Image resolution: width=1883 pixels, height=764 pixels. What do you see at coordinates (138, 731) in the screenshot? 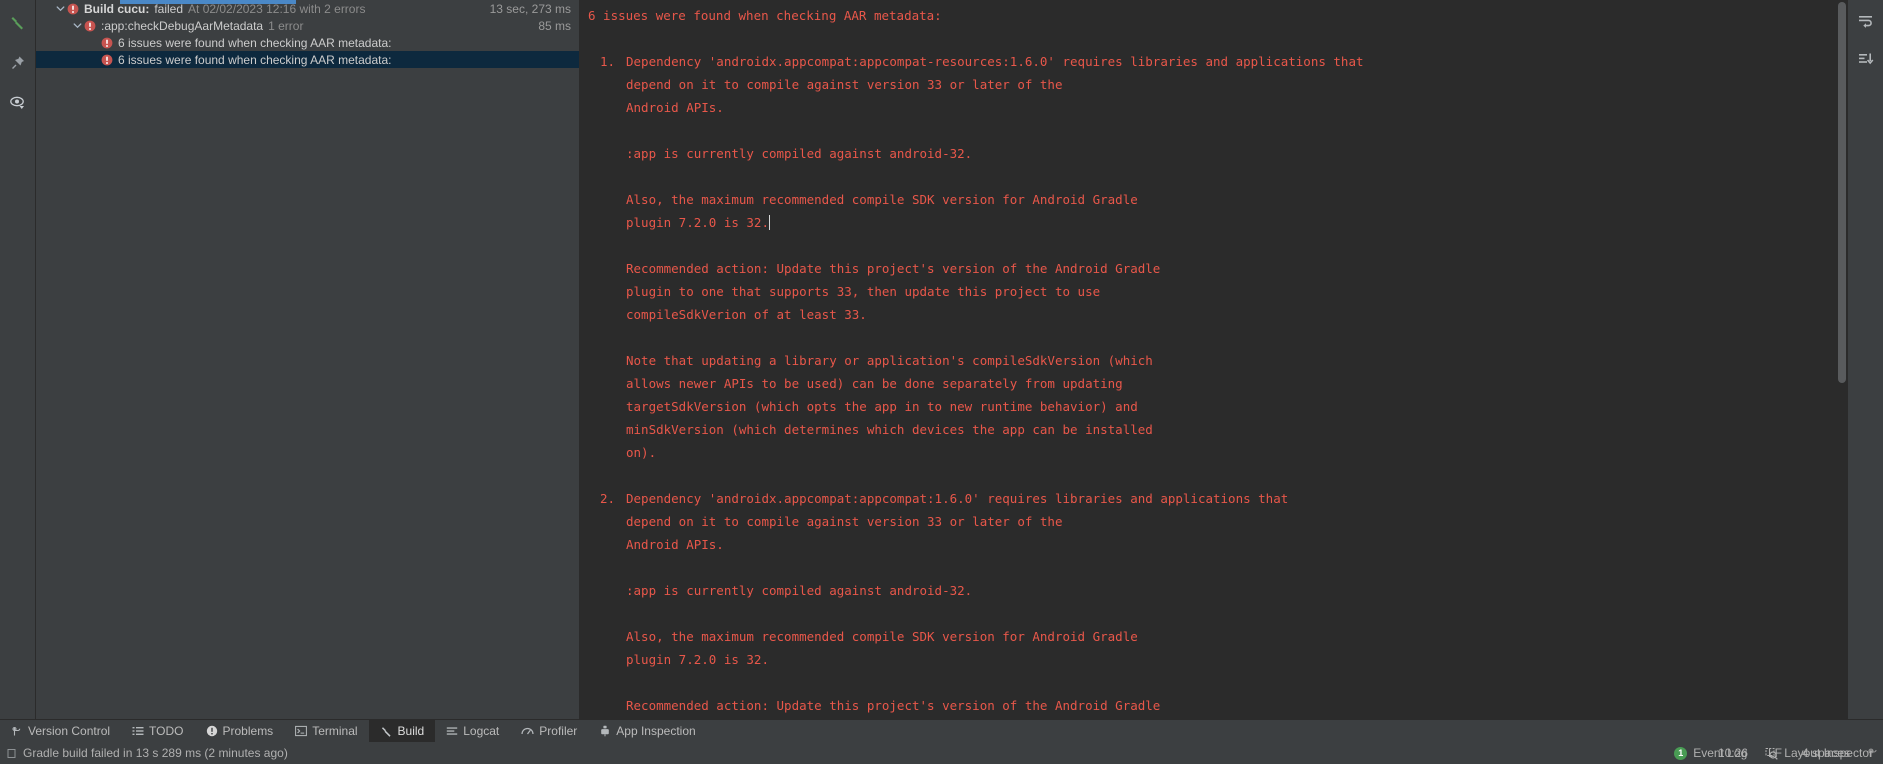
I see `list-icon` at bounding box center [138, 731].